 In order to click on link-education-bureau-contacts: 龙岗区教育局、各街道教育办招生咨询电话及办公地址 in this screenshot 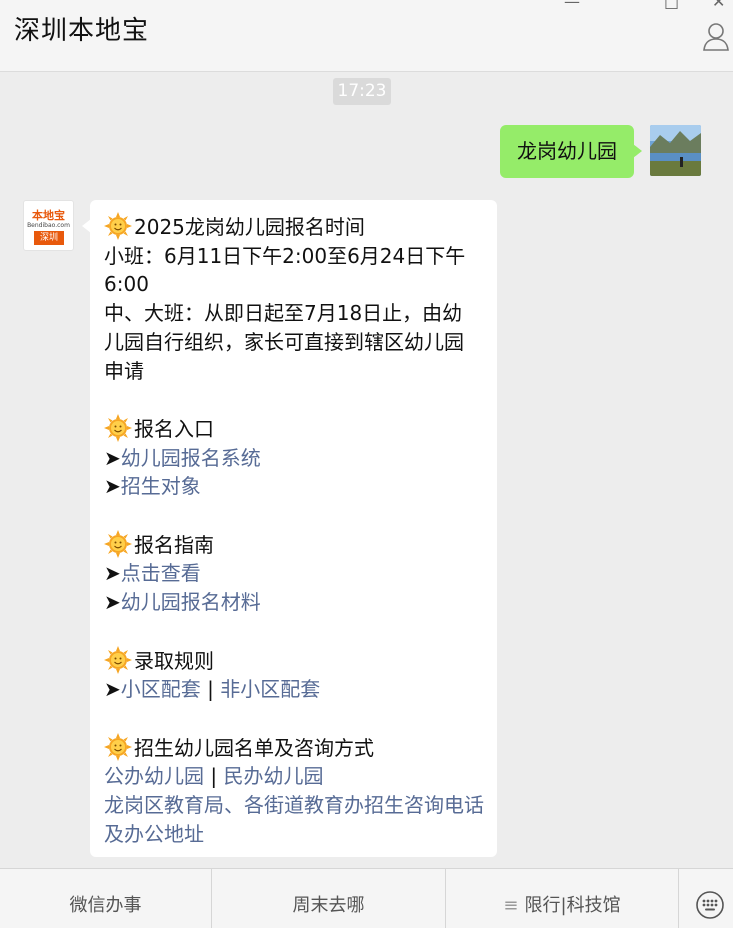, I will do `click(294, 819)`.